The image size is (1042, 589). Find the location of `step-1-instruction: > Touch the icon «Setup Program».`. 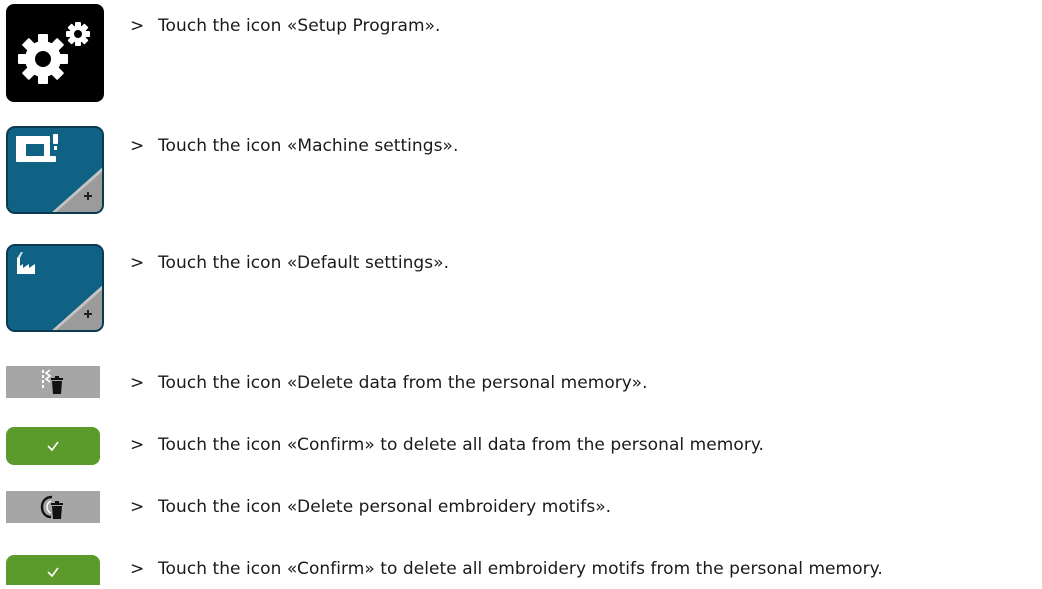

step-1-instruction: > Touch the icon «Setup Program». is located at coordinates (285, 26).